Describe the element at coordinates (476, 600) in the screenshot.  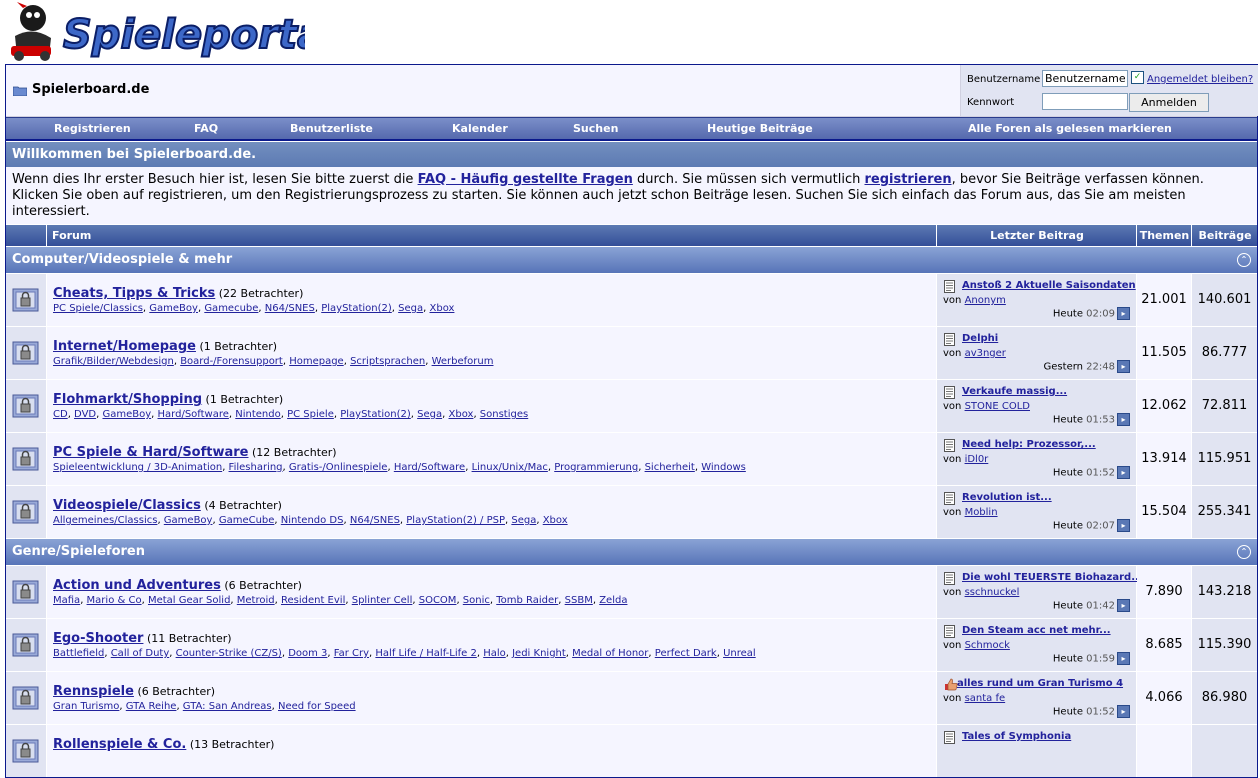
I see `subforum-link: Sonic` at that location.